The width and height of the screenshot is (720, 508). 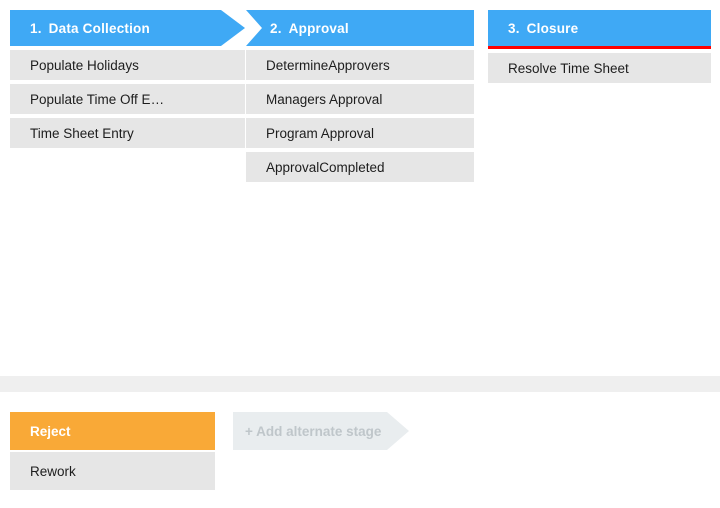 I want to click on stage-number-3: 3., so click(x=514, y=28).